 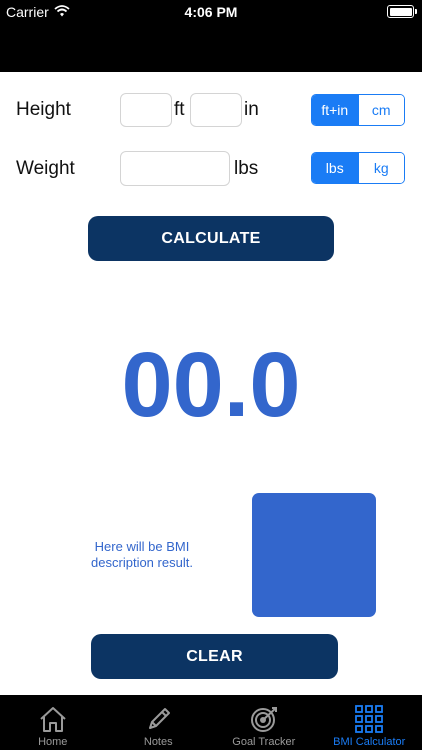 I want to click on tab-goal-tracker: Goal Tracker, so click(x=264, y=722).